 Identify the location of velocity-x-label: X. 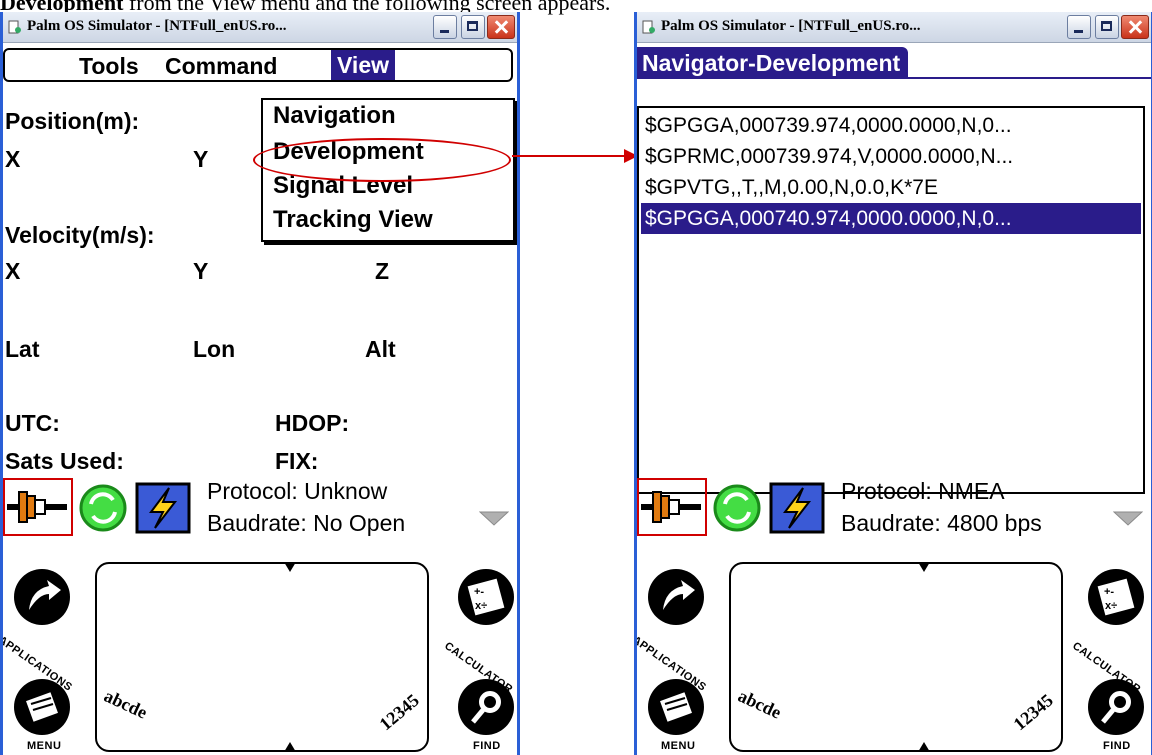
(13, 271).